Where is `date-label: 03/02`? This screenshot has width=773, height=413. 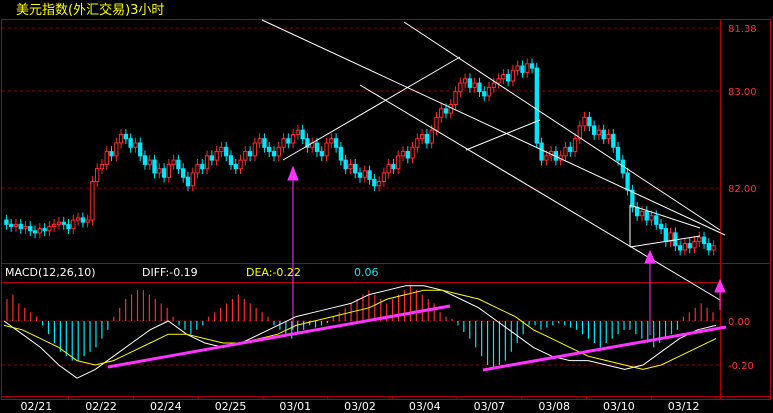
date-label: 03/02 is located at coordinates (360, 406).